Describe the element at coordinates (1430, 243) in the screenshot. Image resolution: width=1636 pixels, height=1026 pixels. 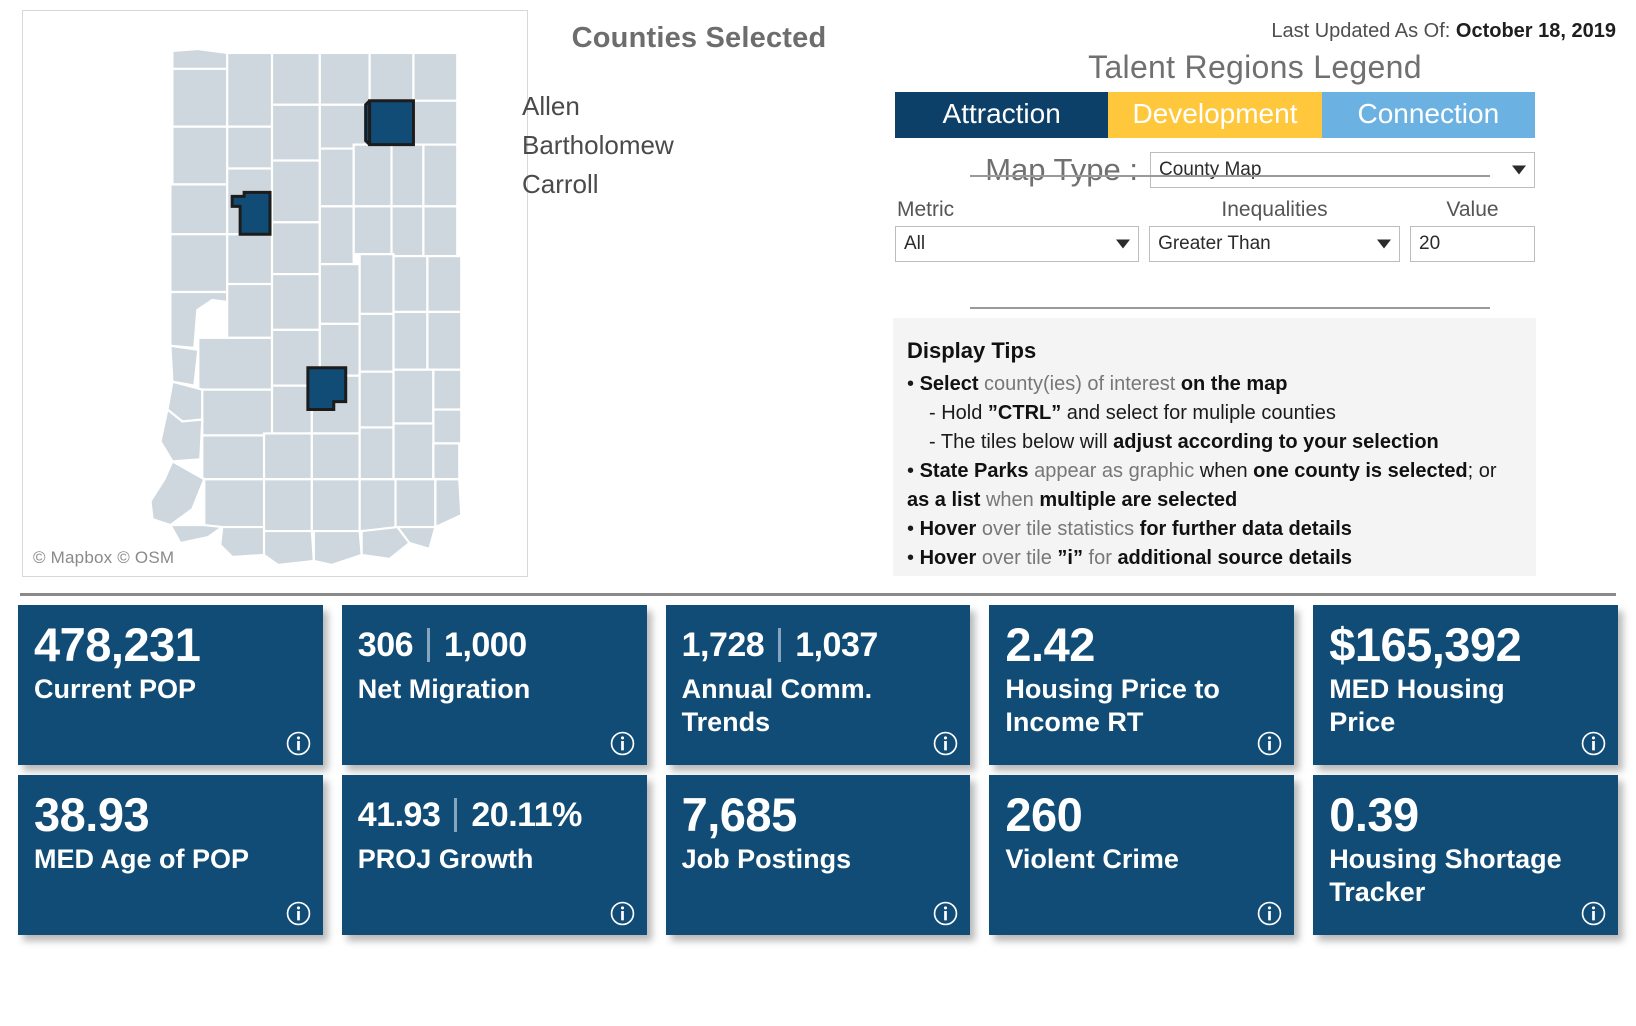
I see `value-input-text: 20` at that location.